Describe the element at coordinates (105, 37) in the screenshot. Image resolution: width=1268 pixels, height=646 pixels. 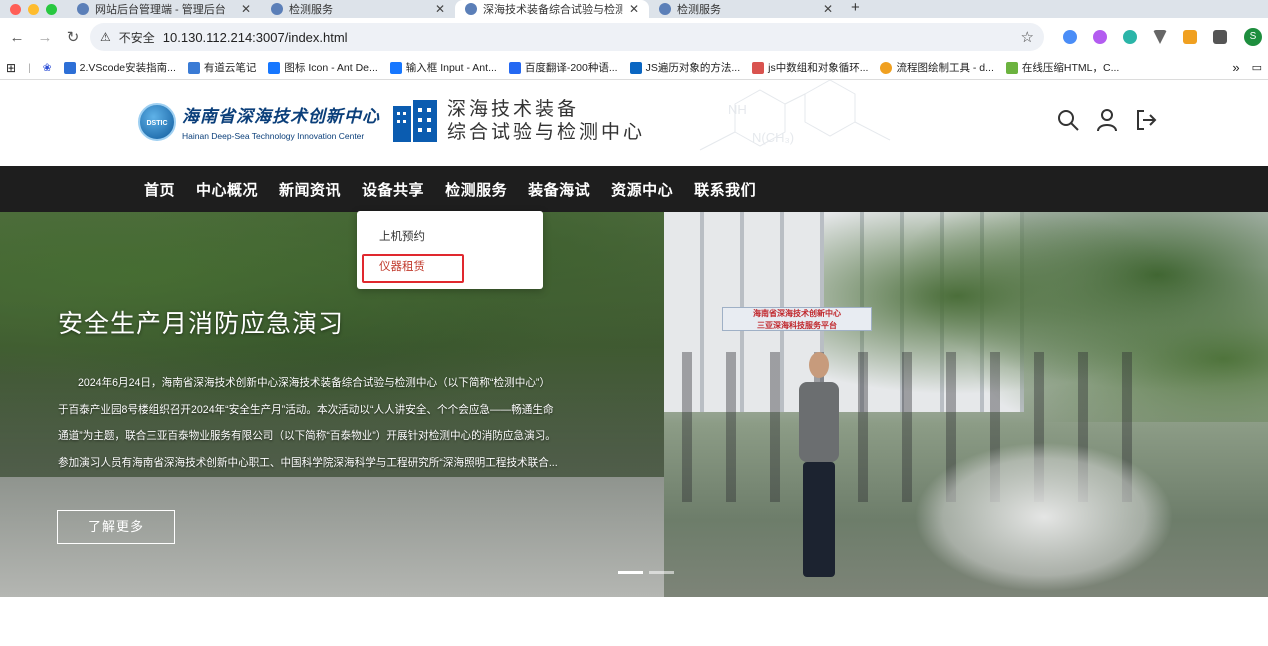
I see `warning-icon: ⚠` at that location.